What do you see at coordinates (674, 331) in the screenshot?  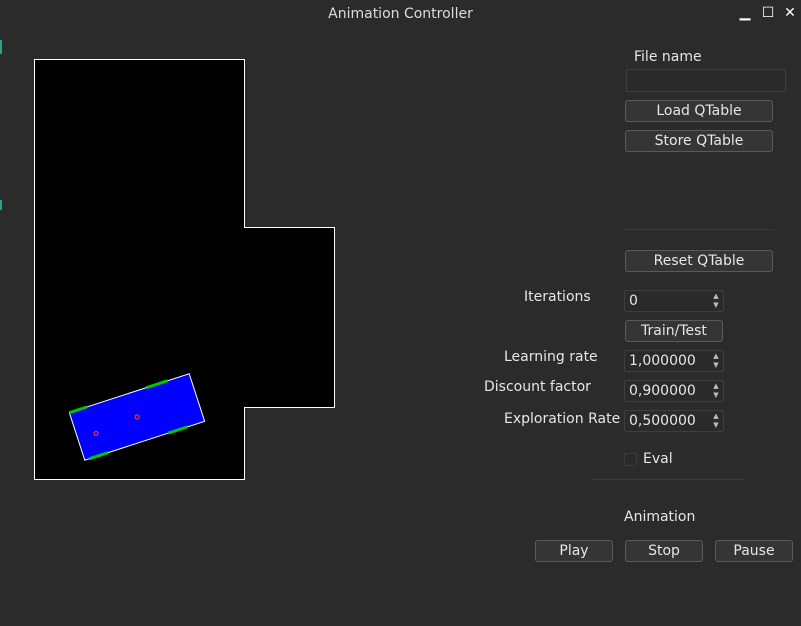 I see `train-test-button: Train/Test` at bounding box center [674, 331].